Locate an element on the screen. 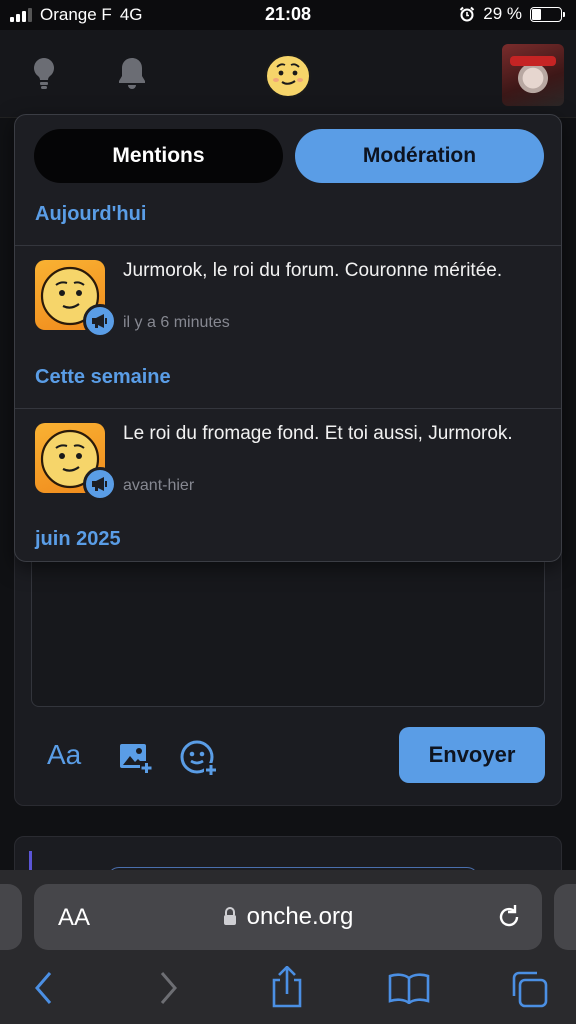 This screenshot has height=1024, width=576. font-tool-button: Aa is located at coordinates (64, 755).